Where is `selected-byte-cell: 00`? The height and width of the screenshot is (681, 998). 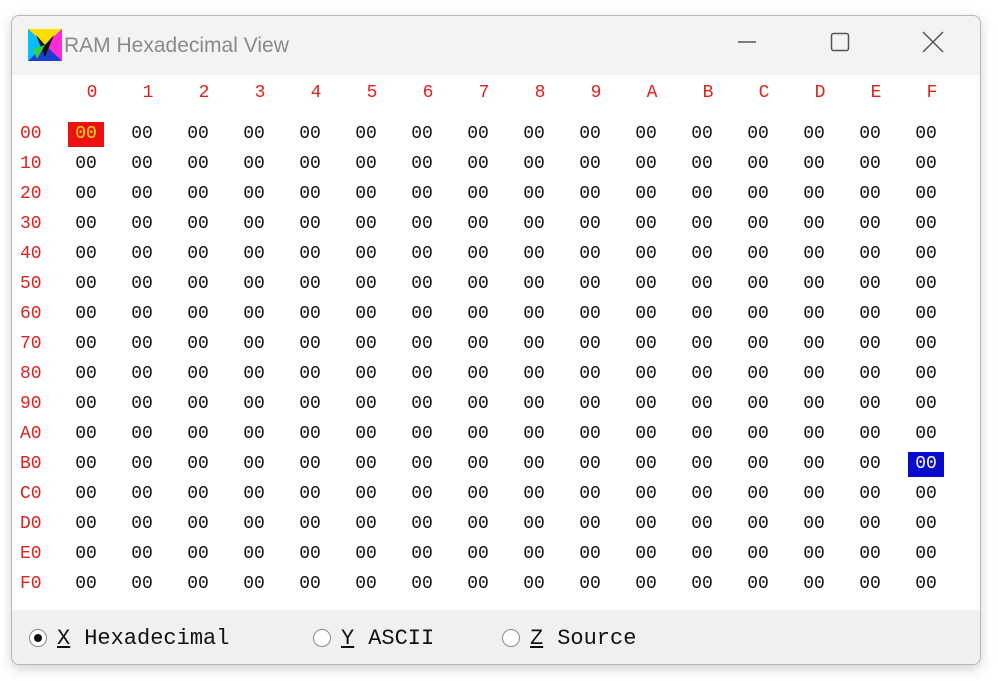
selected-byte-cell: 00 is located at coordinates (926, 464).